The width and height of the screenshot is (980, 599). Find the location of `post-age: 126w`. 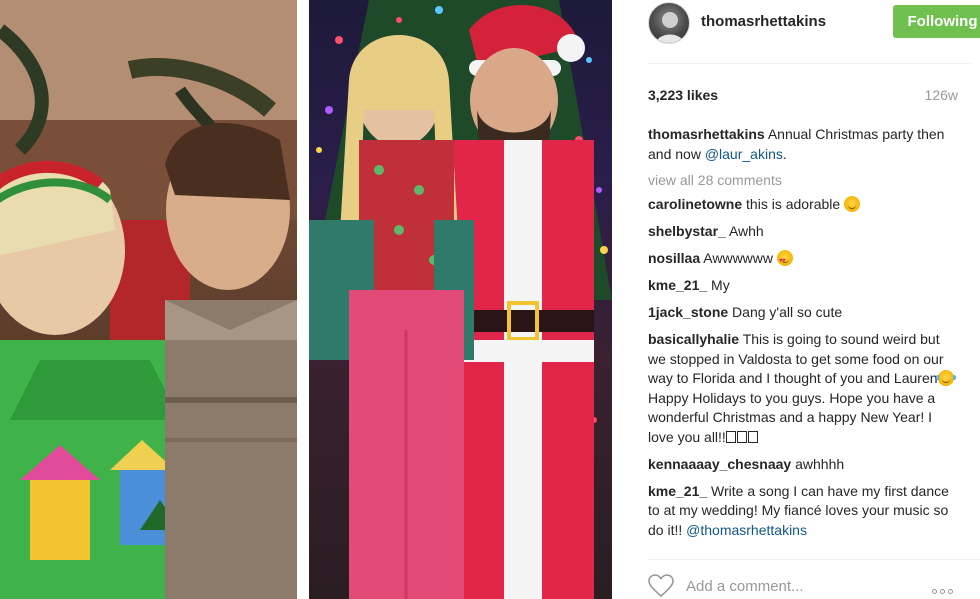

post-age: 126w is located at coordinates (941, 95).